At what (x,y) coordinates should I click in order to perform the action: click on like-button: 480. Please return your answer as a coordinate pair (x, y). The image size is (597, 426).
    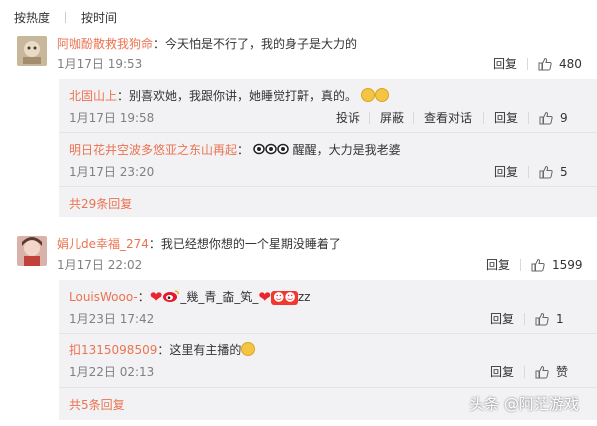
    Looking at the image, I should click on (560, 64).